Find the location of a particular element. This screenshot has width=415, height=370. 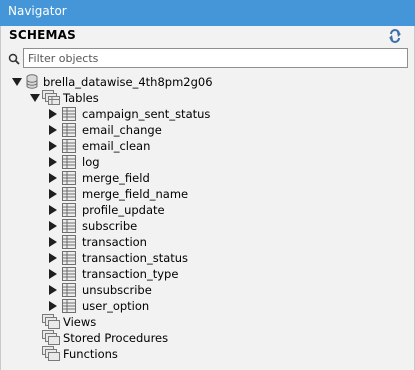

filter-row is located at coordinates (208, 59).